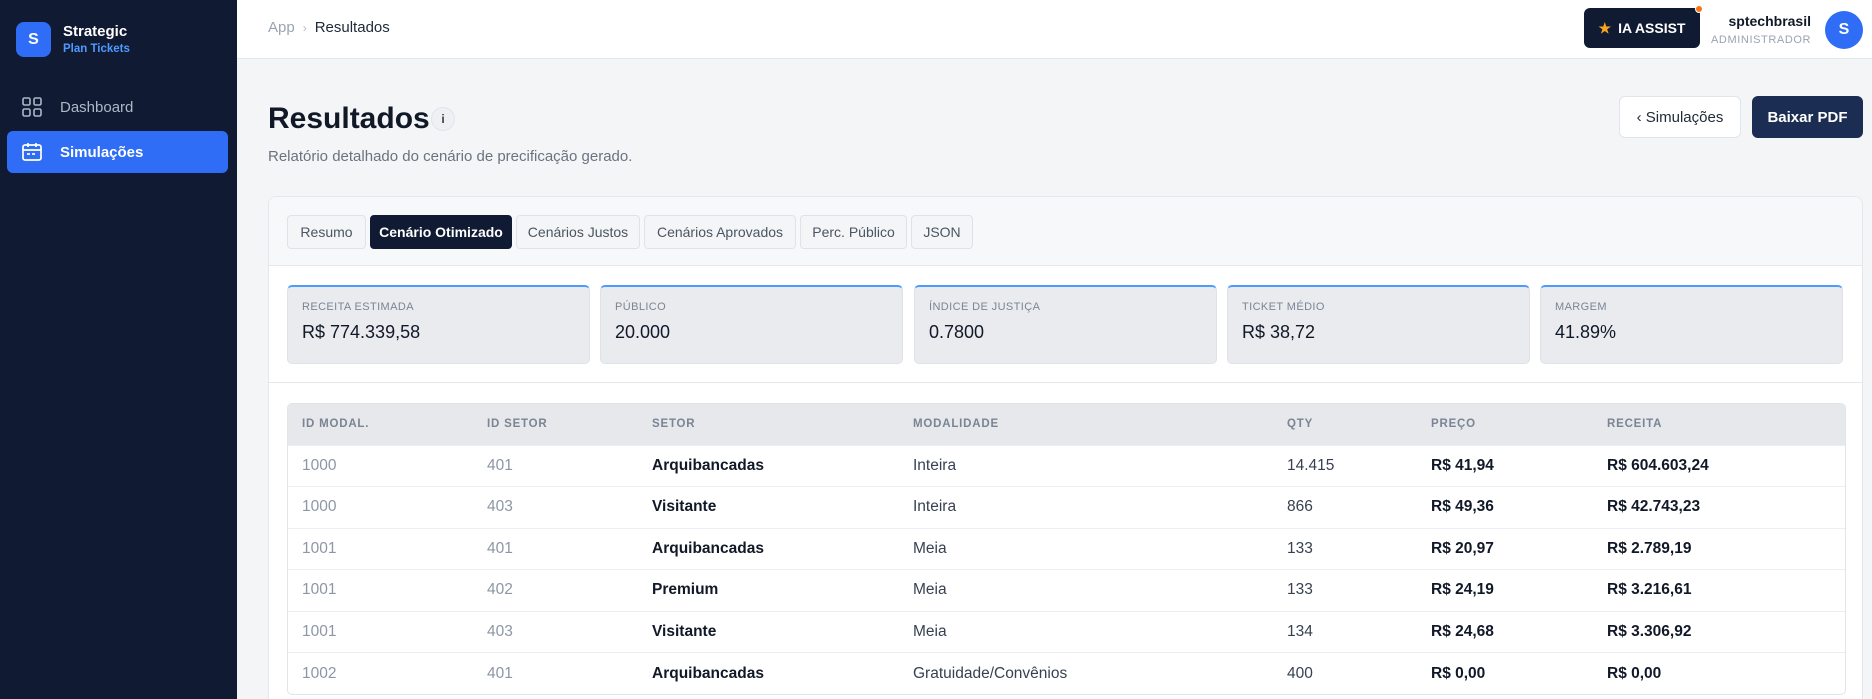 The image size is (1872, 699). What do you see at coordinates (1581, 307) in the screenshot?
I see `metric-label: MARGEM` at bounding box center [1581, 307].